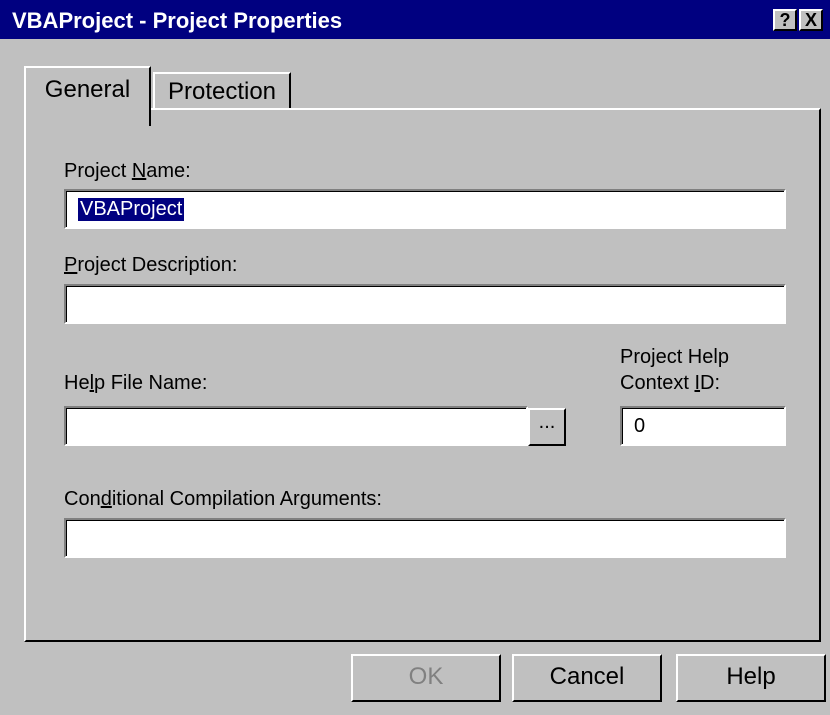 The image size is (830, 715). Describe the element at coordinates (751, 678) in the screenshot. I see `help-button: Help` at that location.